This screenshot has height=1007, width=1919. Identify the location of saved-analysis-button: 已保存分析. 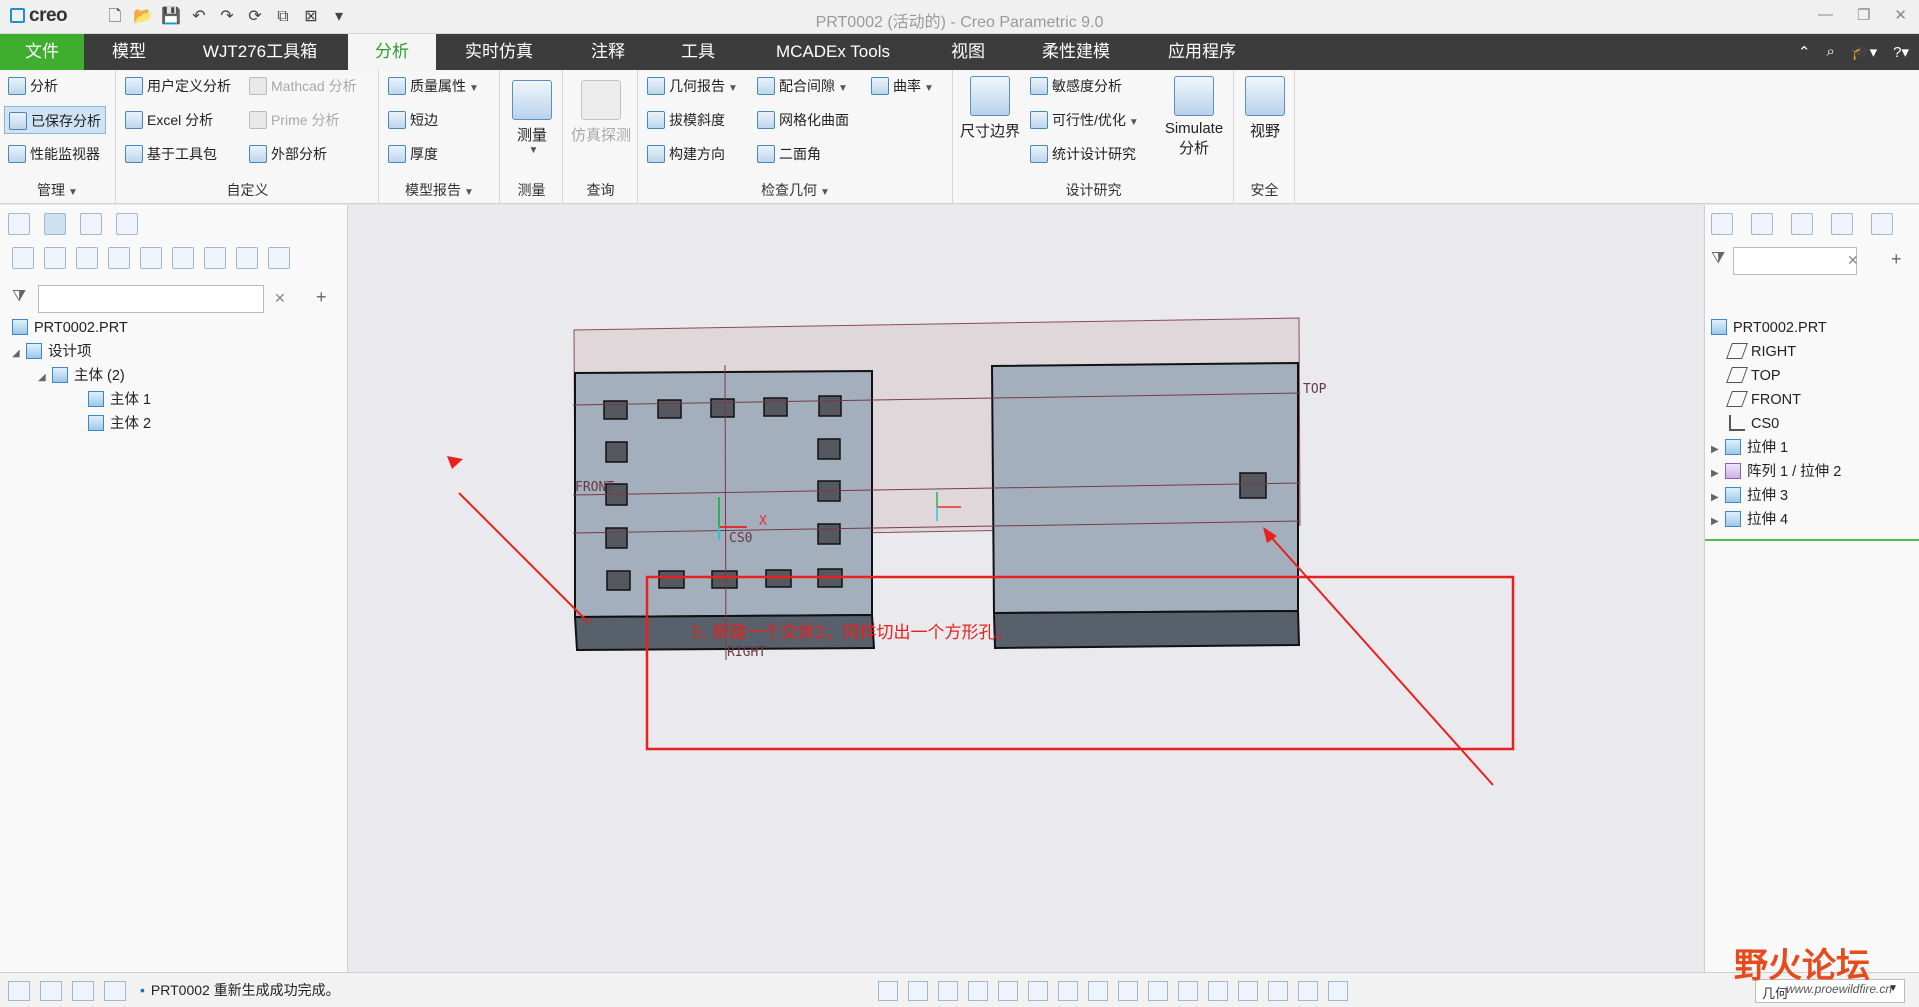
(55, 120).